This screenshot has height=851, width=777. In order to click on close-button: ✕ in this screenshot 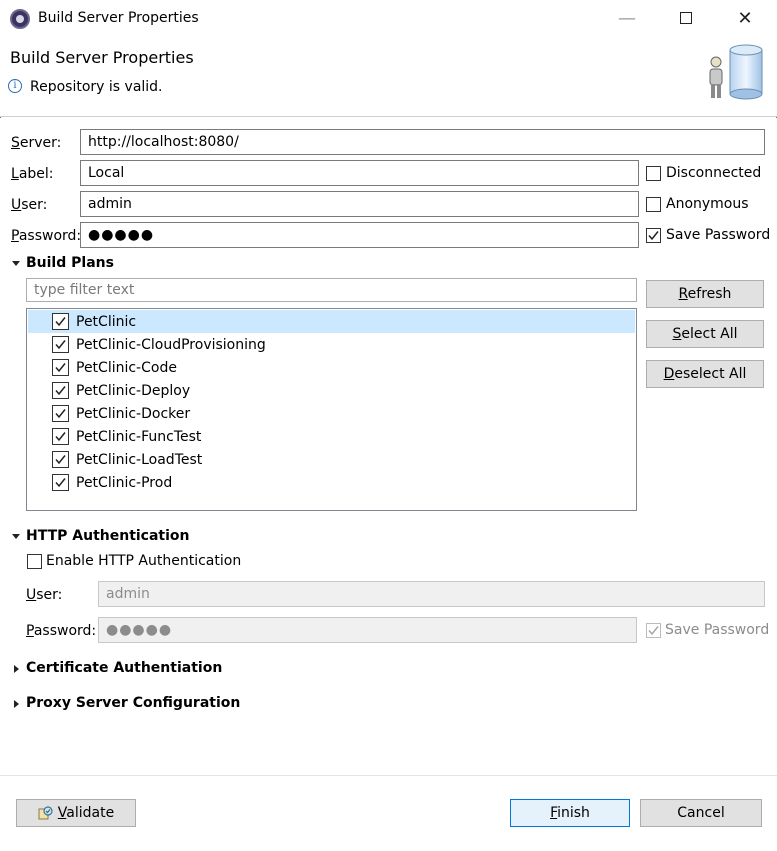, I will do `click(745, 18)`.